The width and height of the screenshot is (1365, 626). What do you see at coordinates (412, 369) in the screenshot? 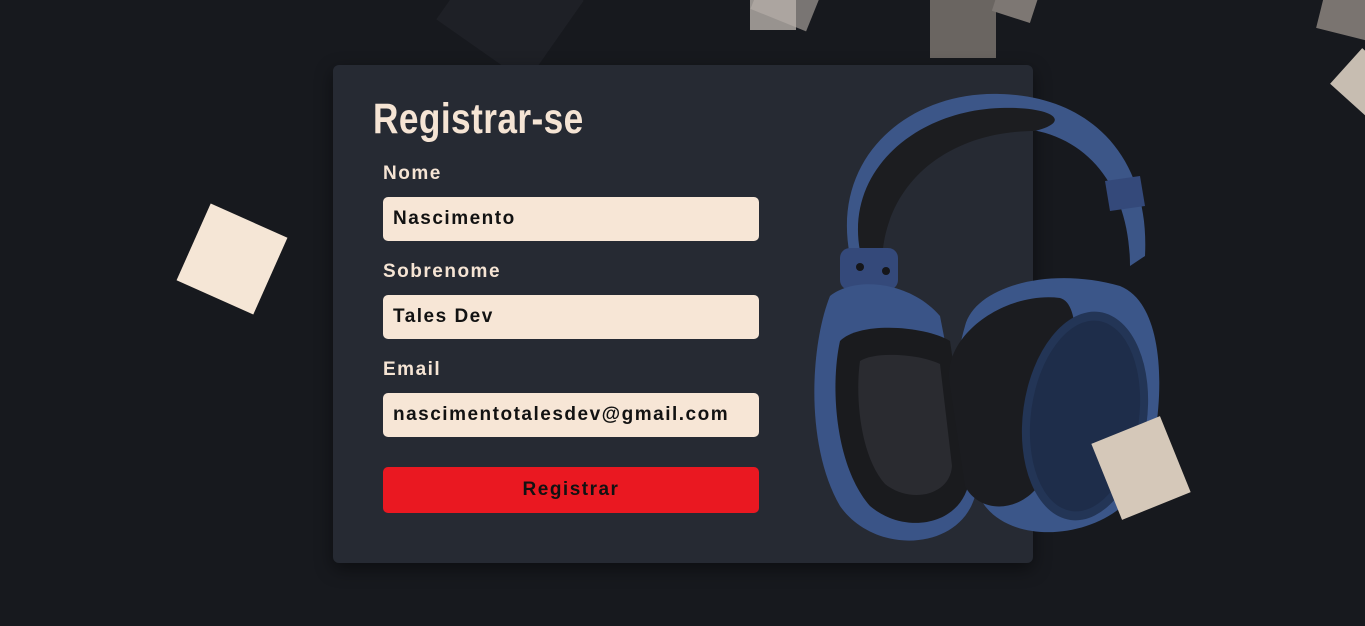
I see `email-label: Email` at bounding box center [412, 369].